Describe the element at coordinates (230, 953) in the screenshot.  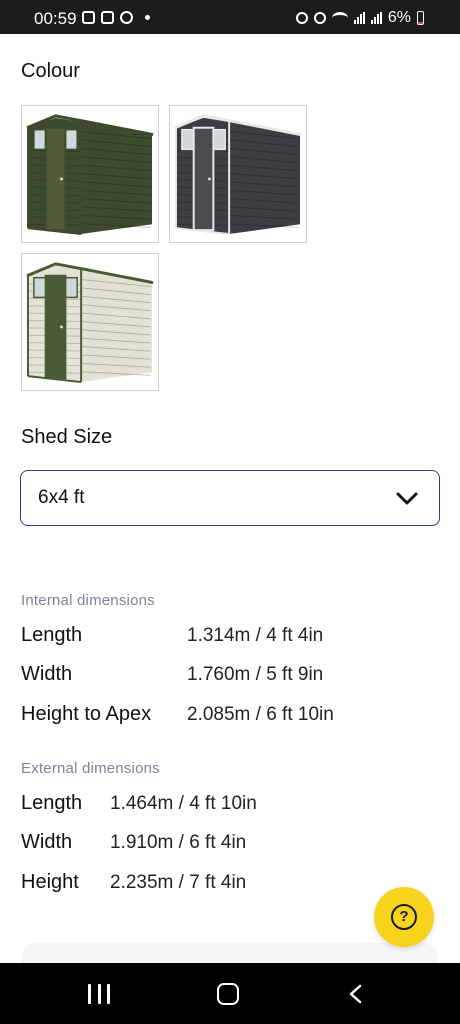
I see `bottom-card` at that location.